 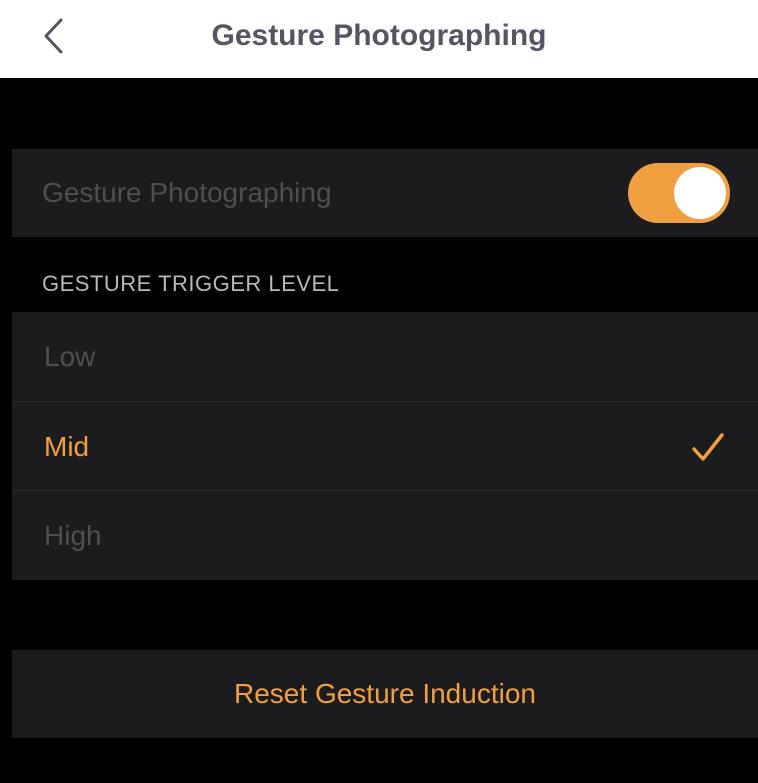 I want to click on trigger-level-option-mid: Mid, so click(x=385, y=446).